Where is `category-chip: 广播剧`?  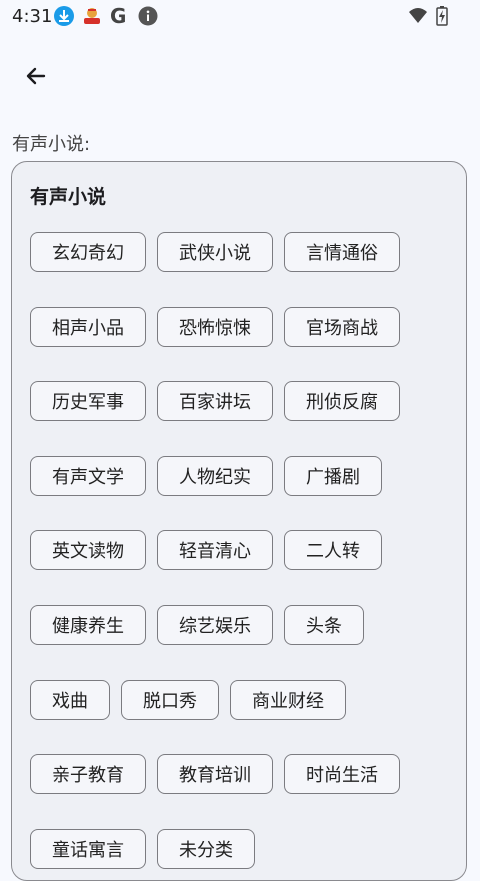 category-chip: 广播剧 is located at coordinates (333, 476).